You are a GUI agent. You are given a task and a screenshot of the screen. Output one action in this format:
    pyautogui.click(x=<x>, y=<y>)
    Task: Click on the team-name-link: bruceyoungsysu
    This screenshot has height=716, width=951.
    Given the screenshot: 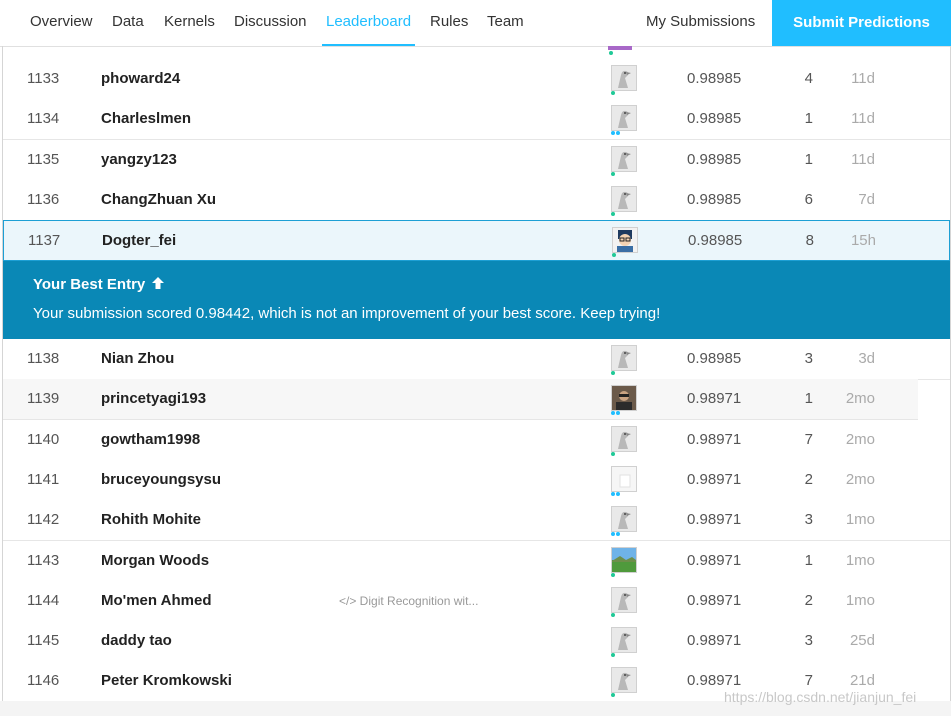 What is the action you would take?
    pyautogui.click(x=161, y=480)
    